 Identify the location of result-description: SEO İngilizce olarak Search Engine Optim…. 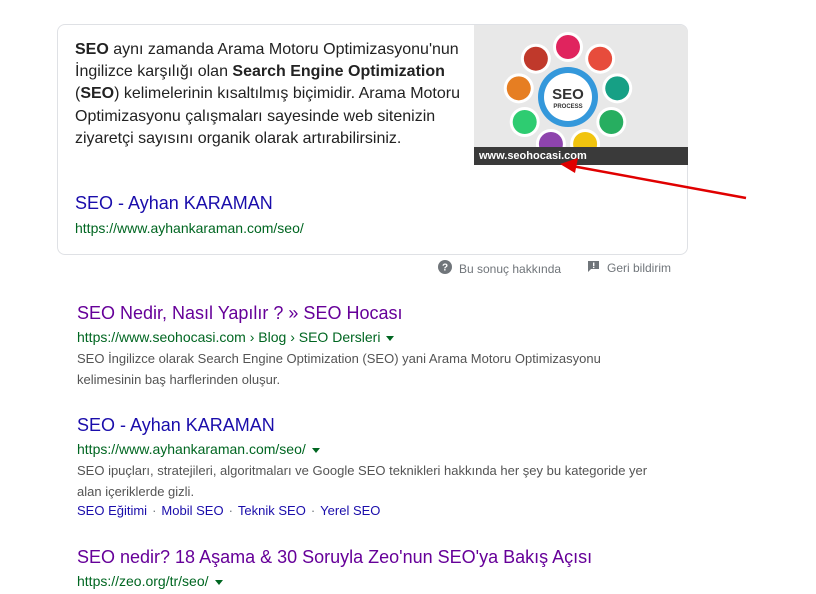
(339, 369).